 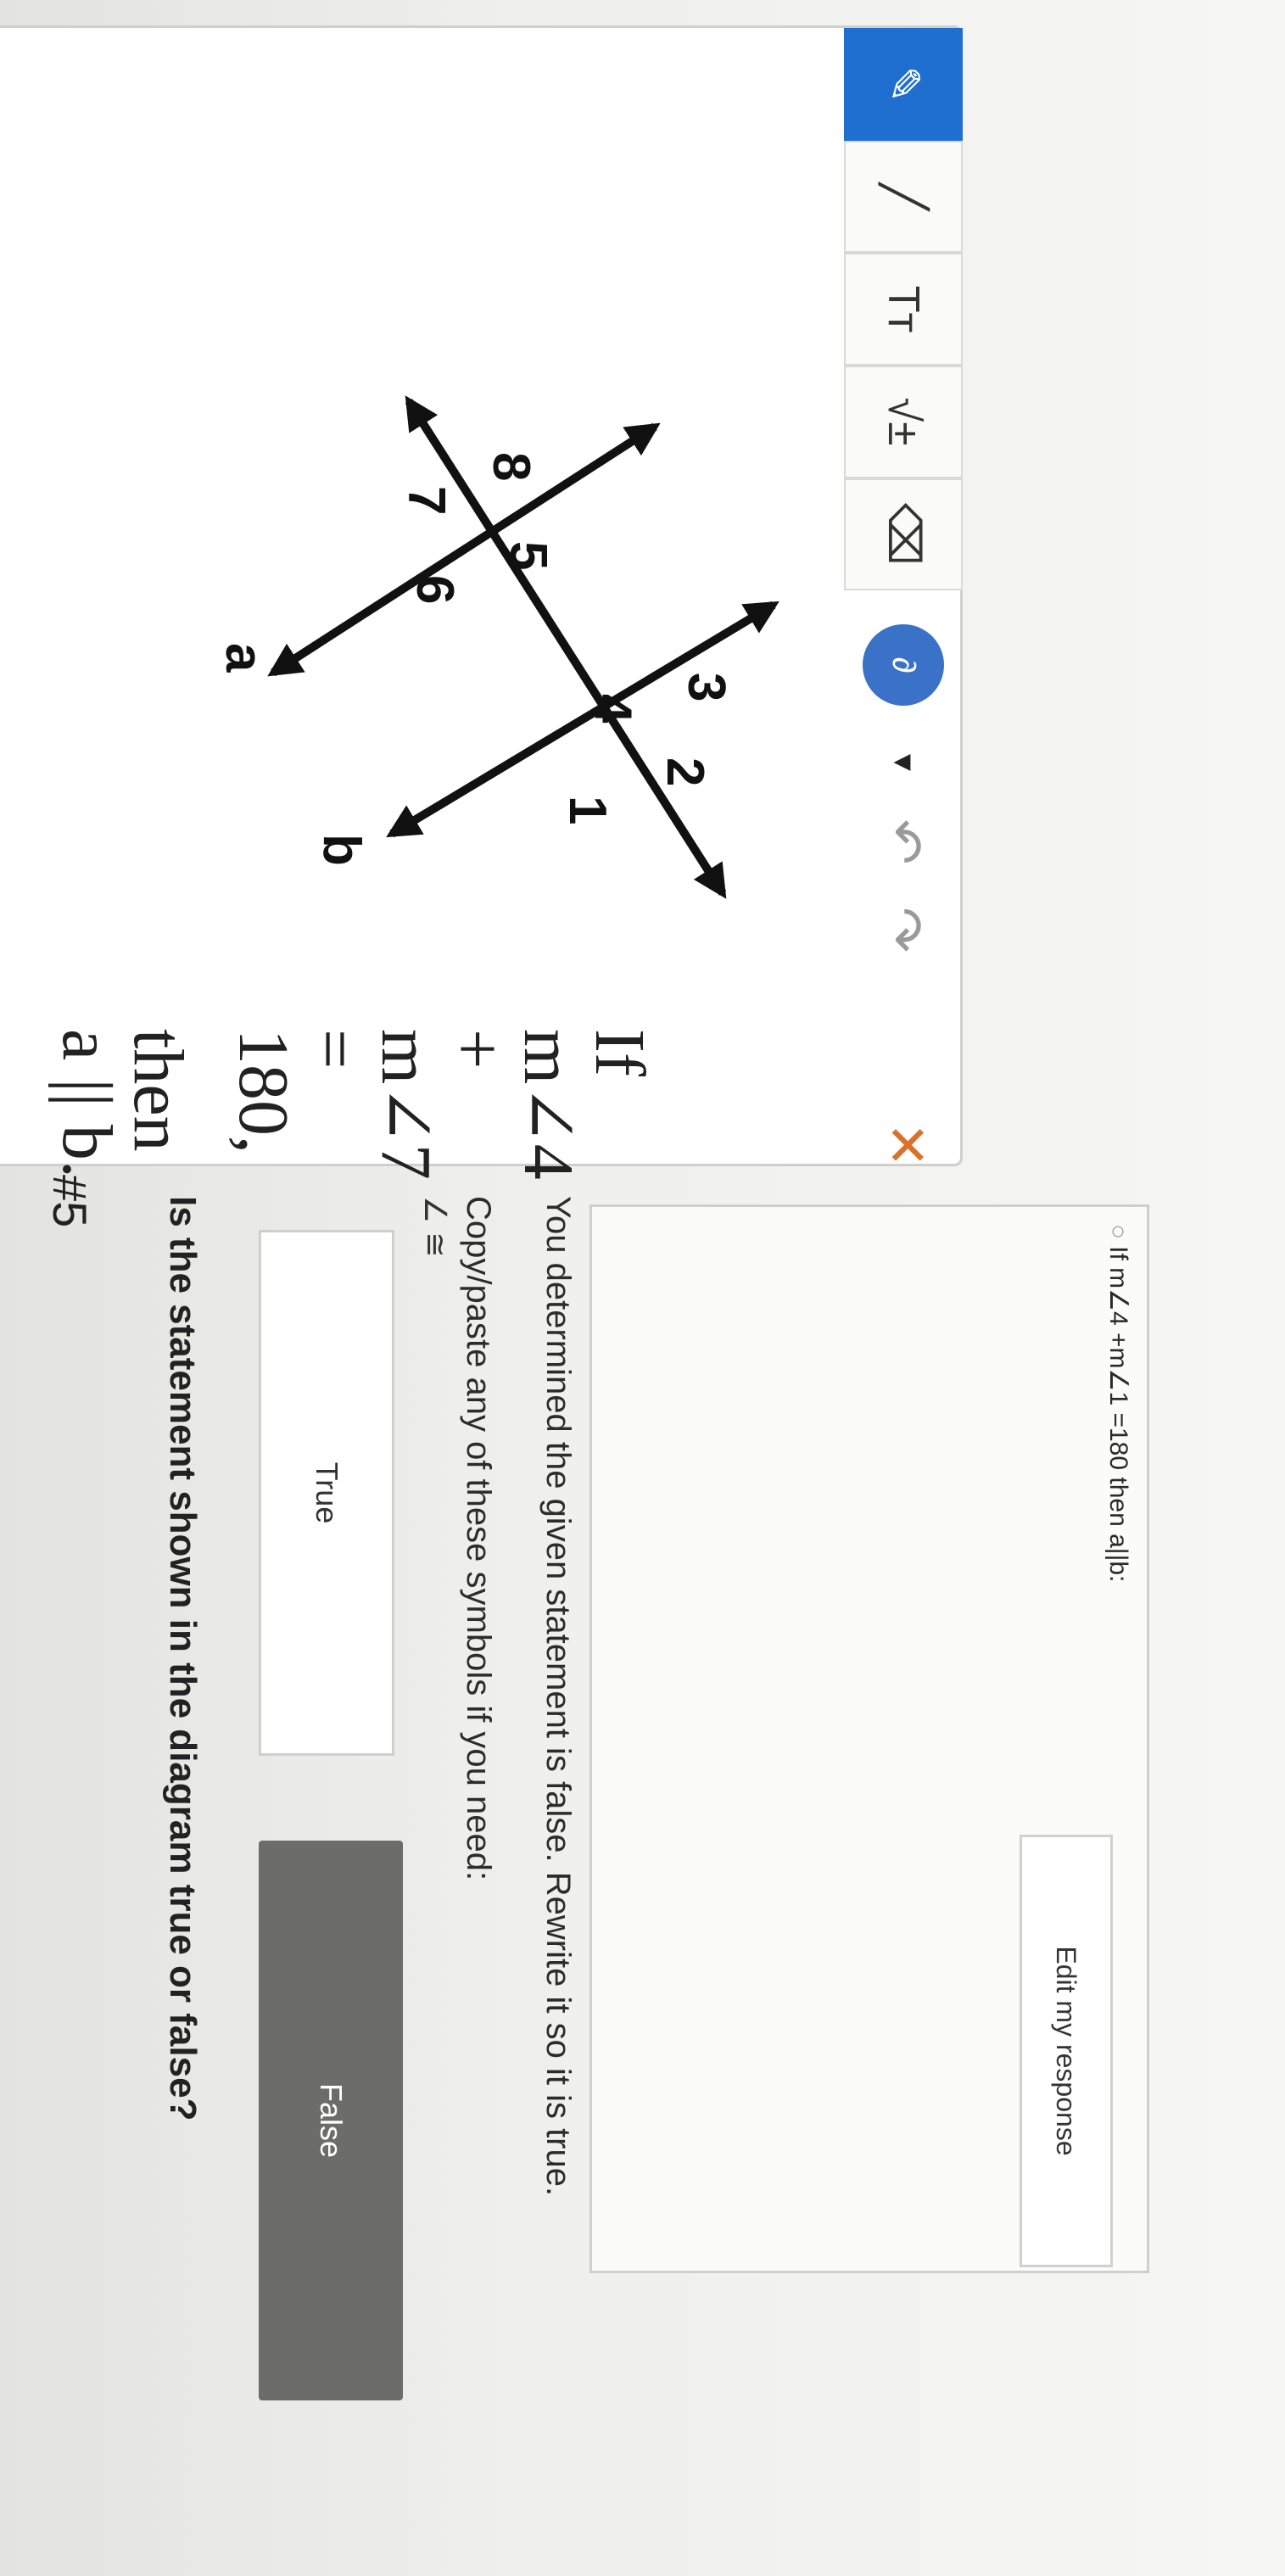 I want to click on line-tool-button: ╱, so click(x=903, y=197).